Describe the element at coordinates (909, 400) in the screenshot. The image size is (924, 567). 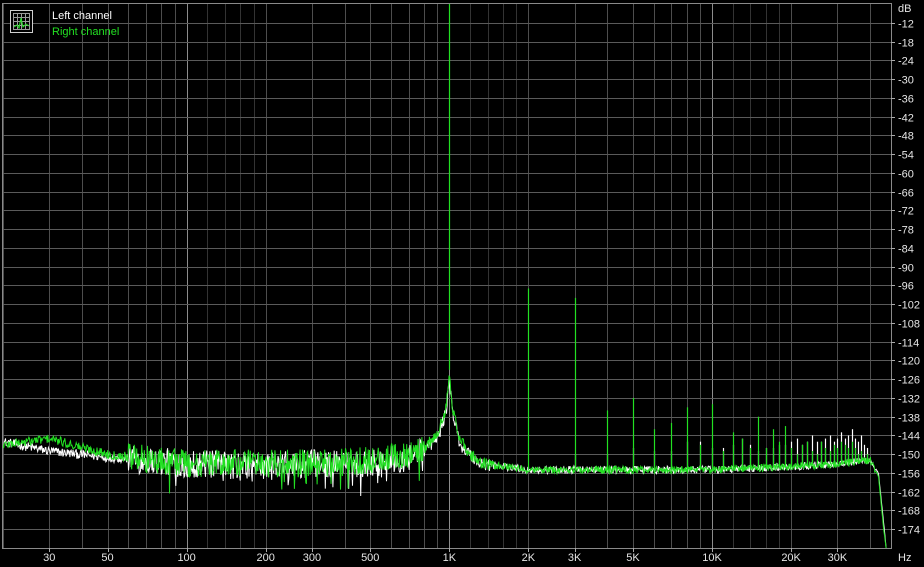
I see `y-tick-label: -132` at that location.